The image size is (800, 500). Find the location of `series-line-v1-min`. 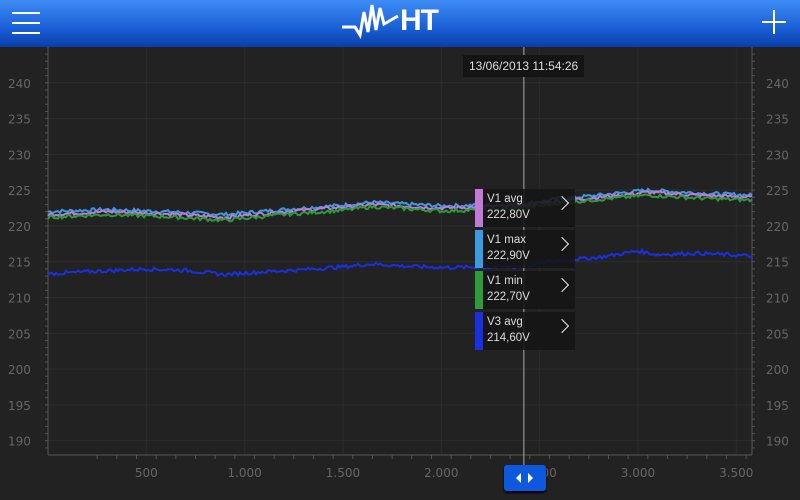

series-line-v1-min is located at coordinates (400, 207).